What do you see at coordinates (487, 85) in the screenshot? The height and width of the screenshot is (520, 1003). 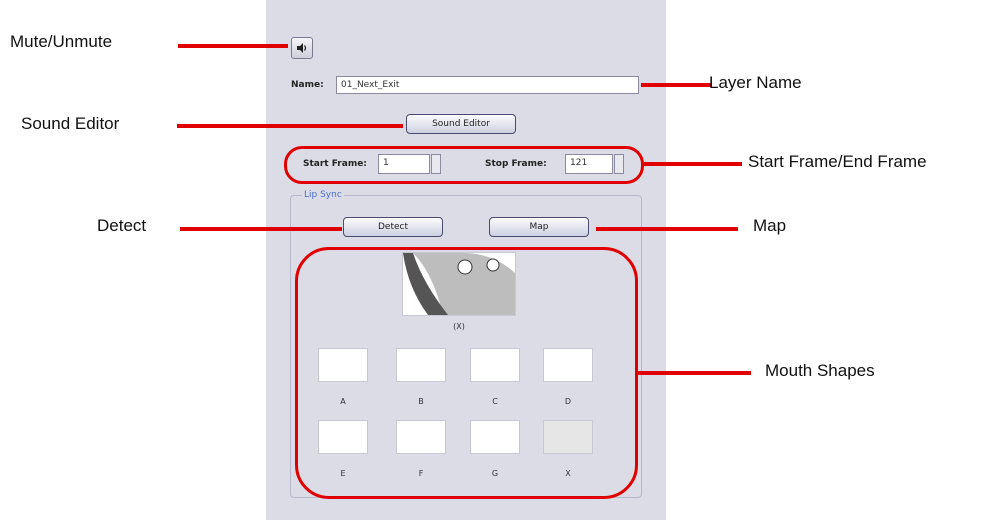 I see `layer-name-field: 01_Next_Exit` at bounding box center [487, 85].